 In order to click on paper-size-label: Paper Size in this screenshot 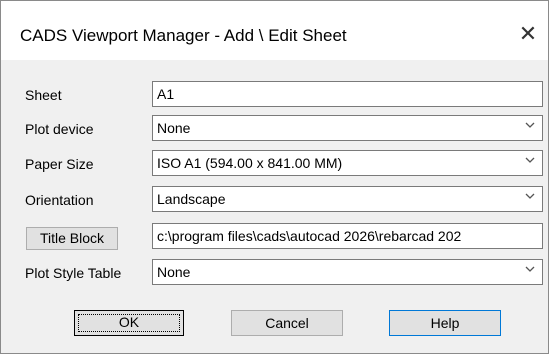, I will do `click(59, 164)`.